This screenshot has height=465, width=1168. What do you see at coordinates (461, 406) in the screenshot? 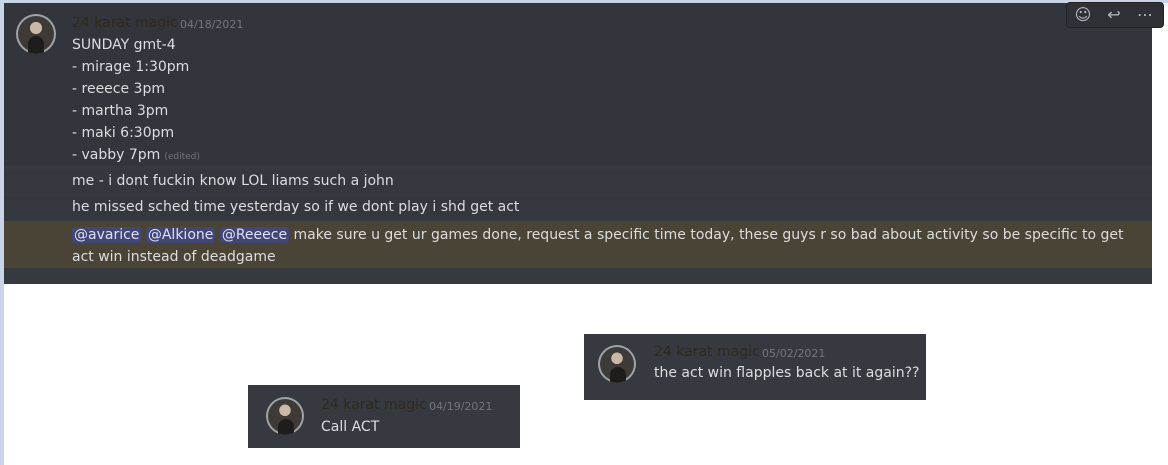
I see `message-timestamp: 04/19/2021` at bounding box center [461, 406].